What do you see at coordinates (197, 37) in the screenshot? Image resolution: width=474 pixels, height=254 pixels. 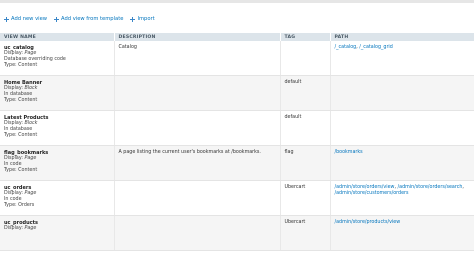 I see `column-header-description: DESCRIPTION` at bounding box center [197, 37].